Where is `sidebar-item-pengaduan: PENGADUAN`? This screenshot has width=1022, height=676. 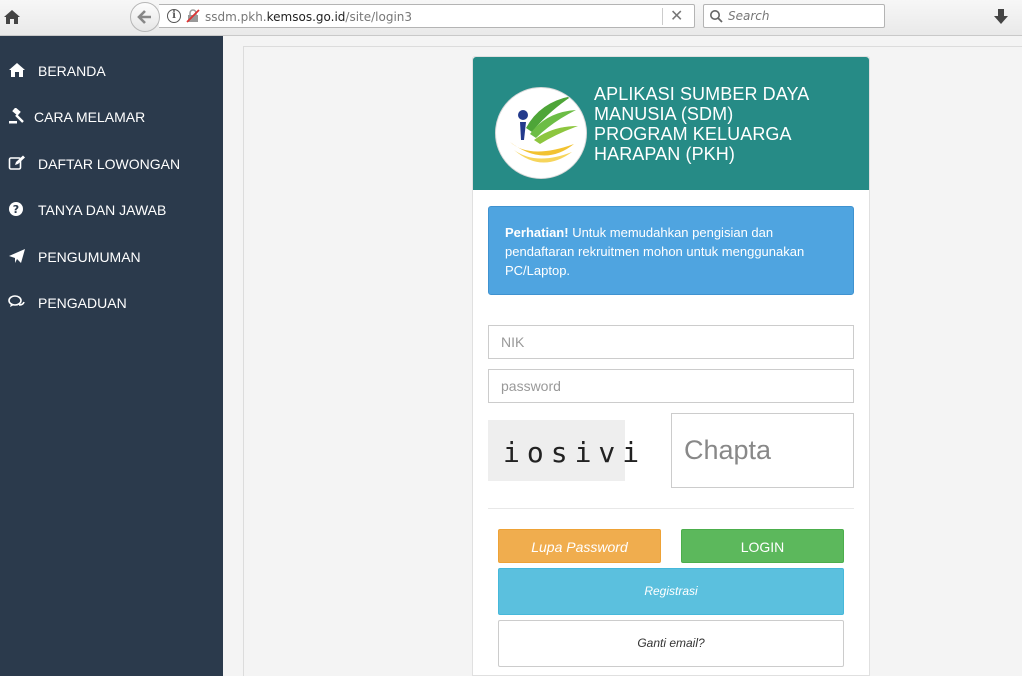
sidebar-item-pengaduan: PENGADUAN is located at coordinates (111, 302).